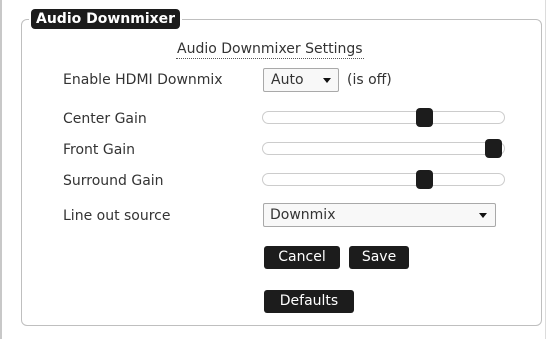 This screenshot has height=339, width=546. I want to click on save-button: Save, so click(379, 257).